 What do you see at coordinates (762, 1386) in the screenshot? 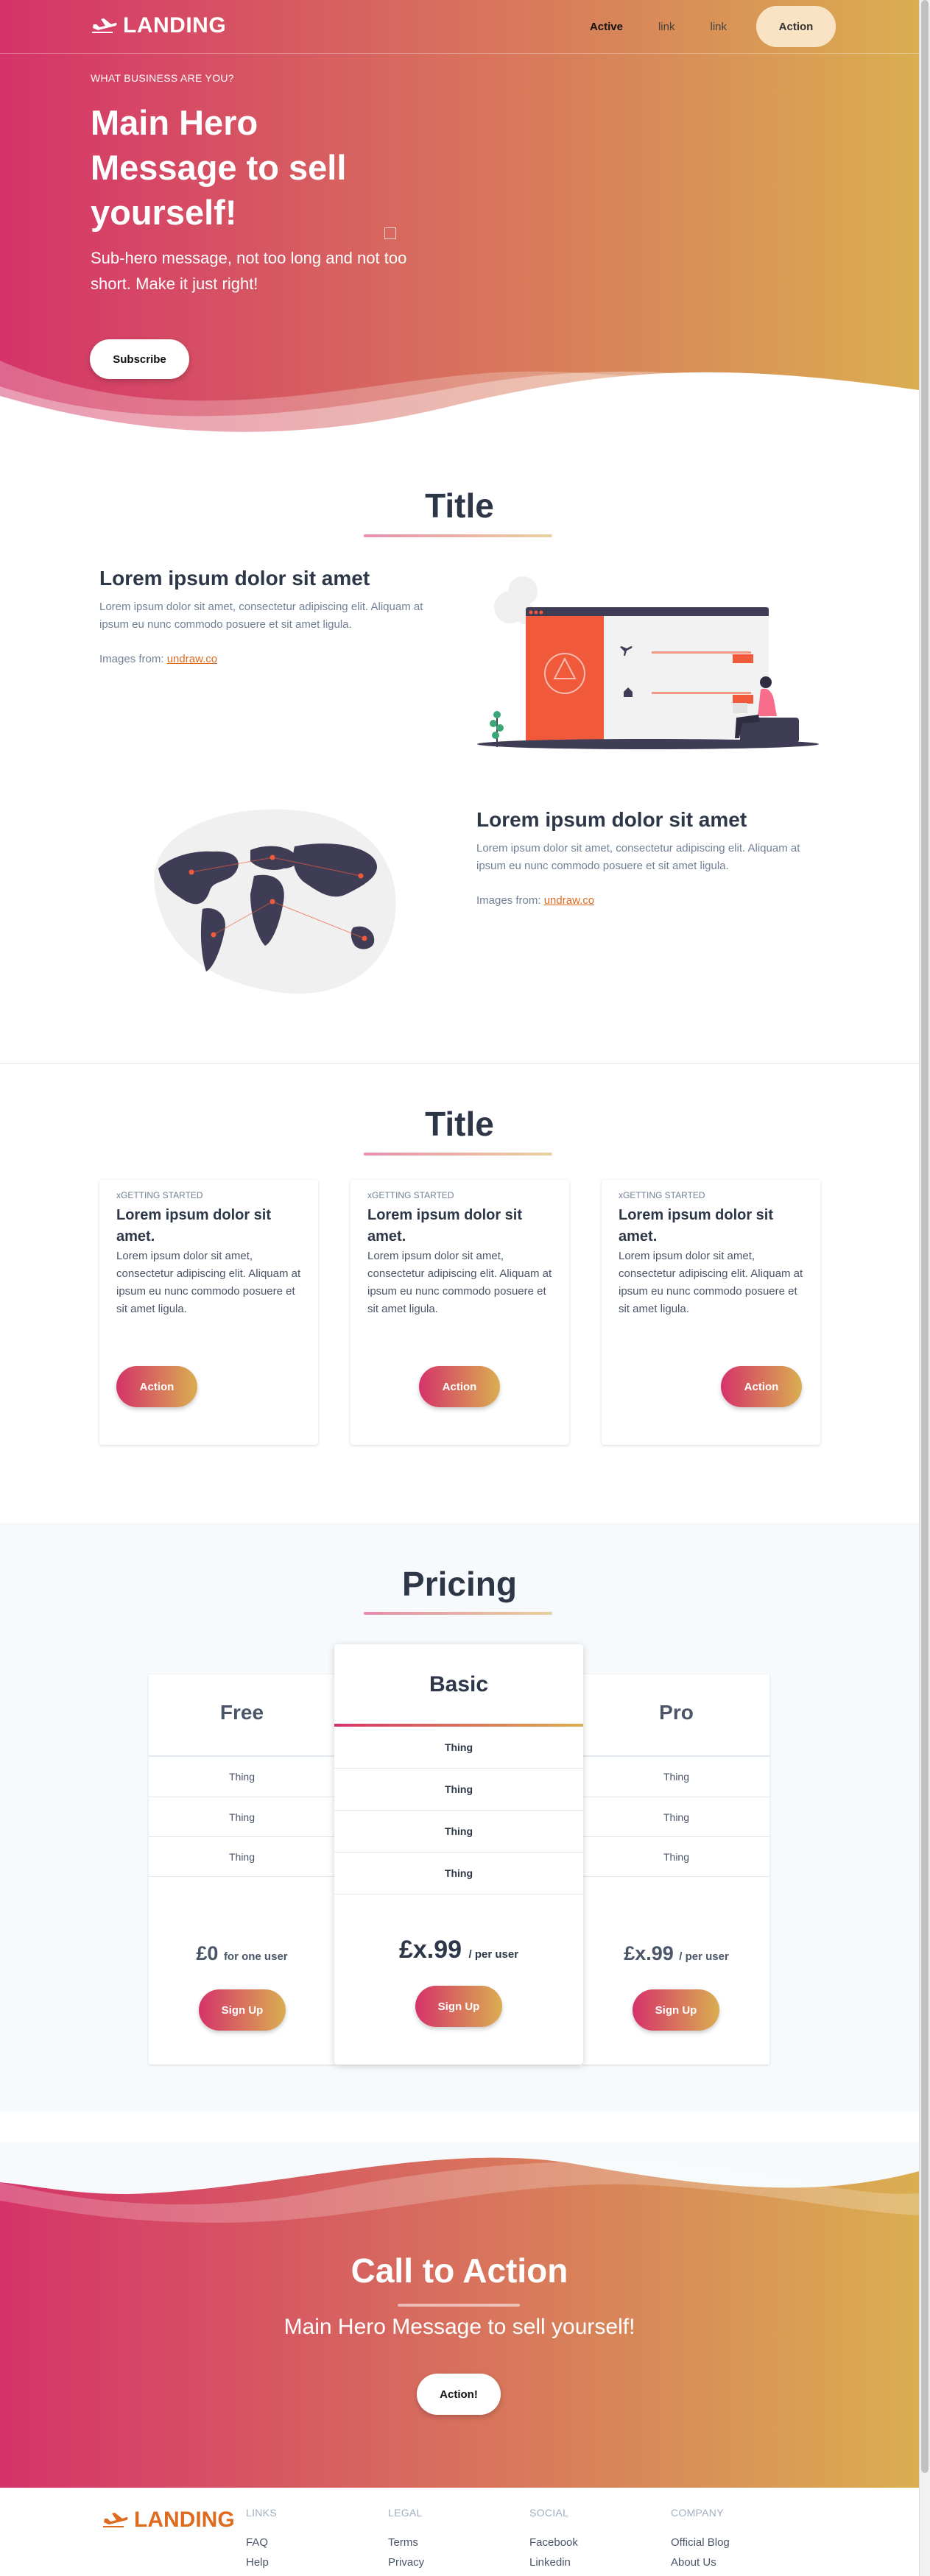
I see `card-3-action-button: Action` at bounding box center [762, 1386].